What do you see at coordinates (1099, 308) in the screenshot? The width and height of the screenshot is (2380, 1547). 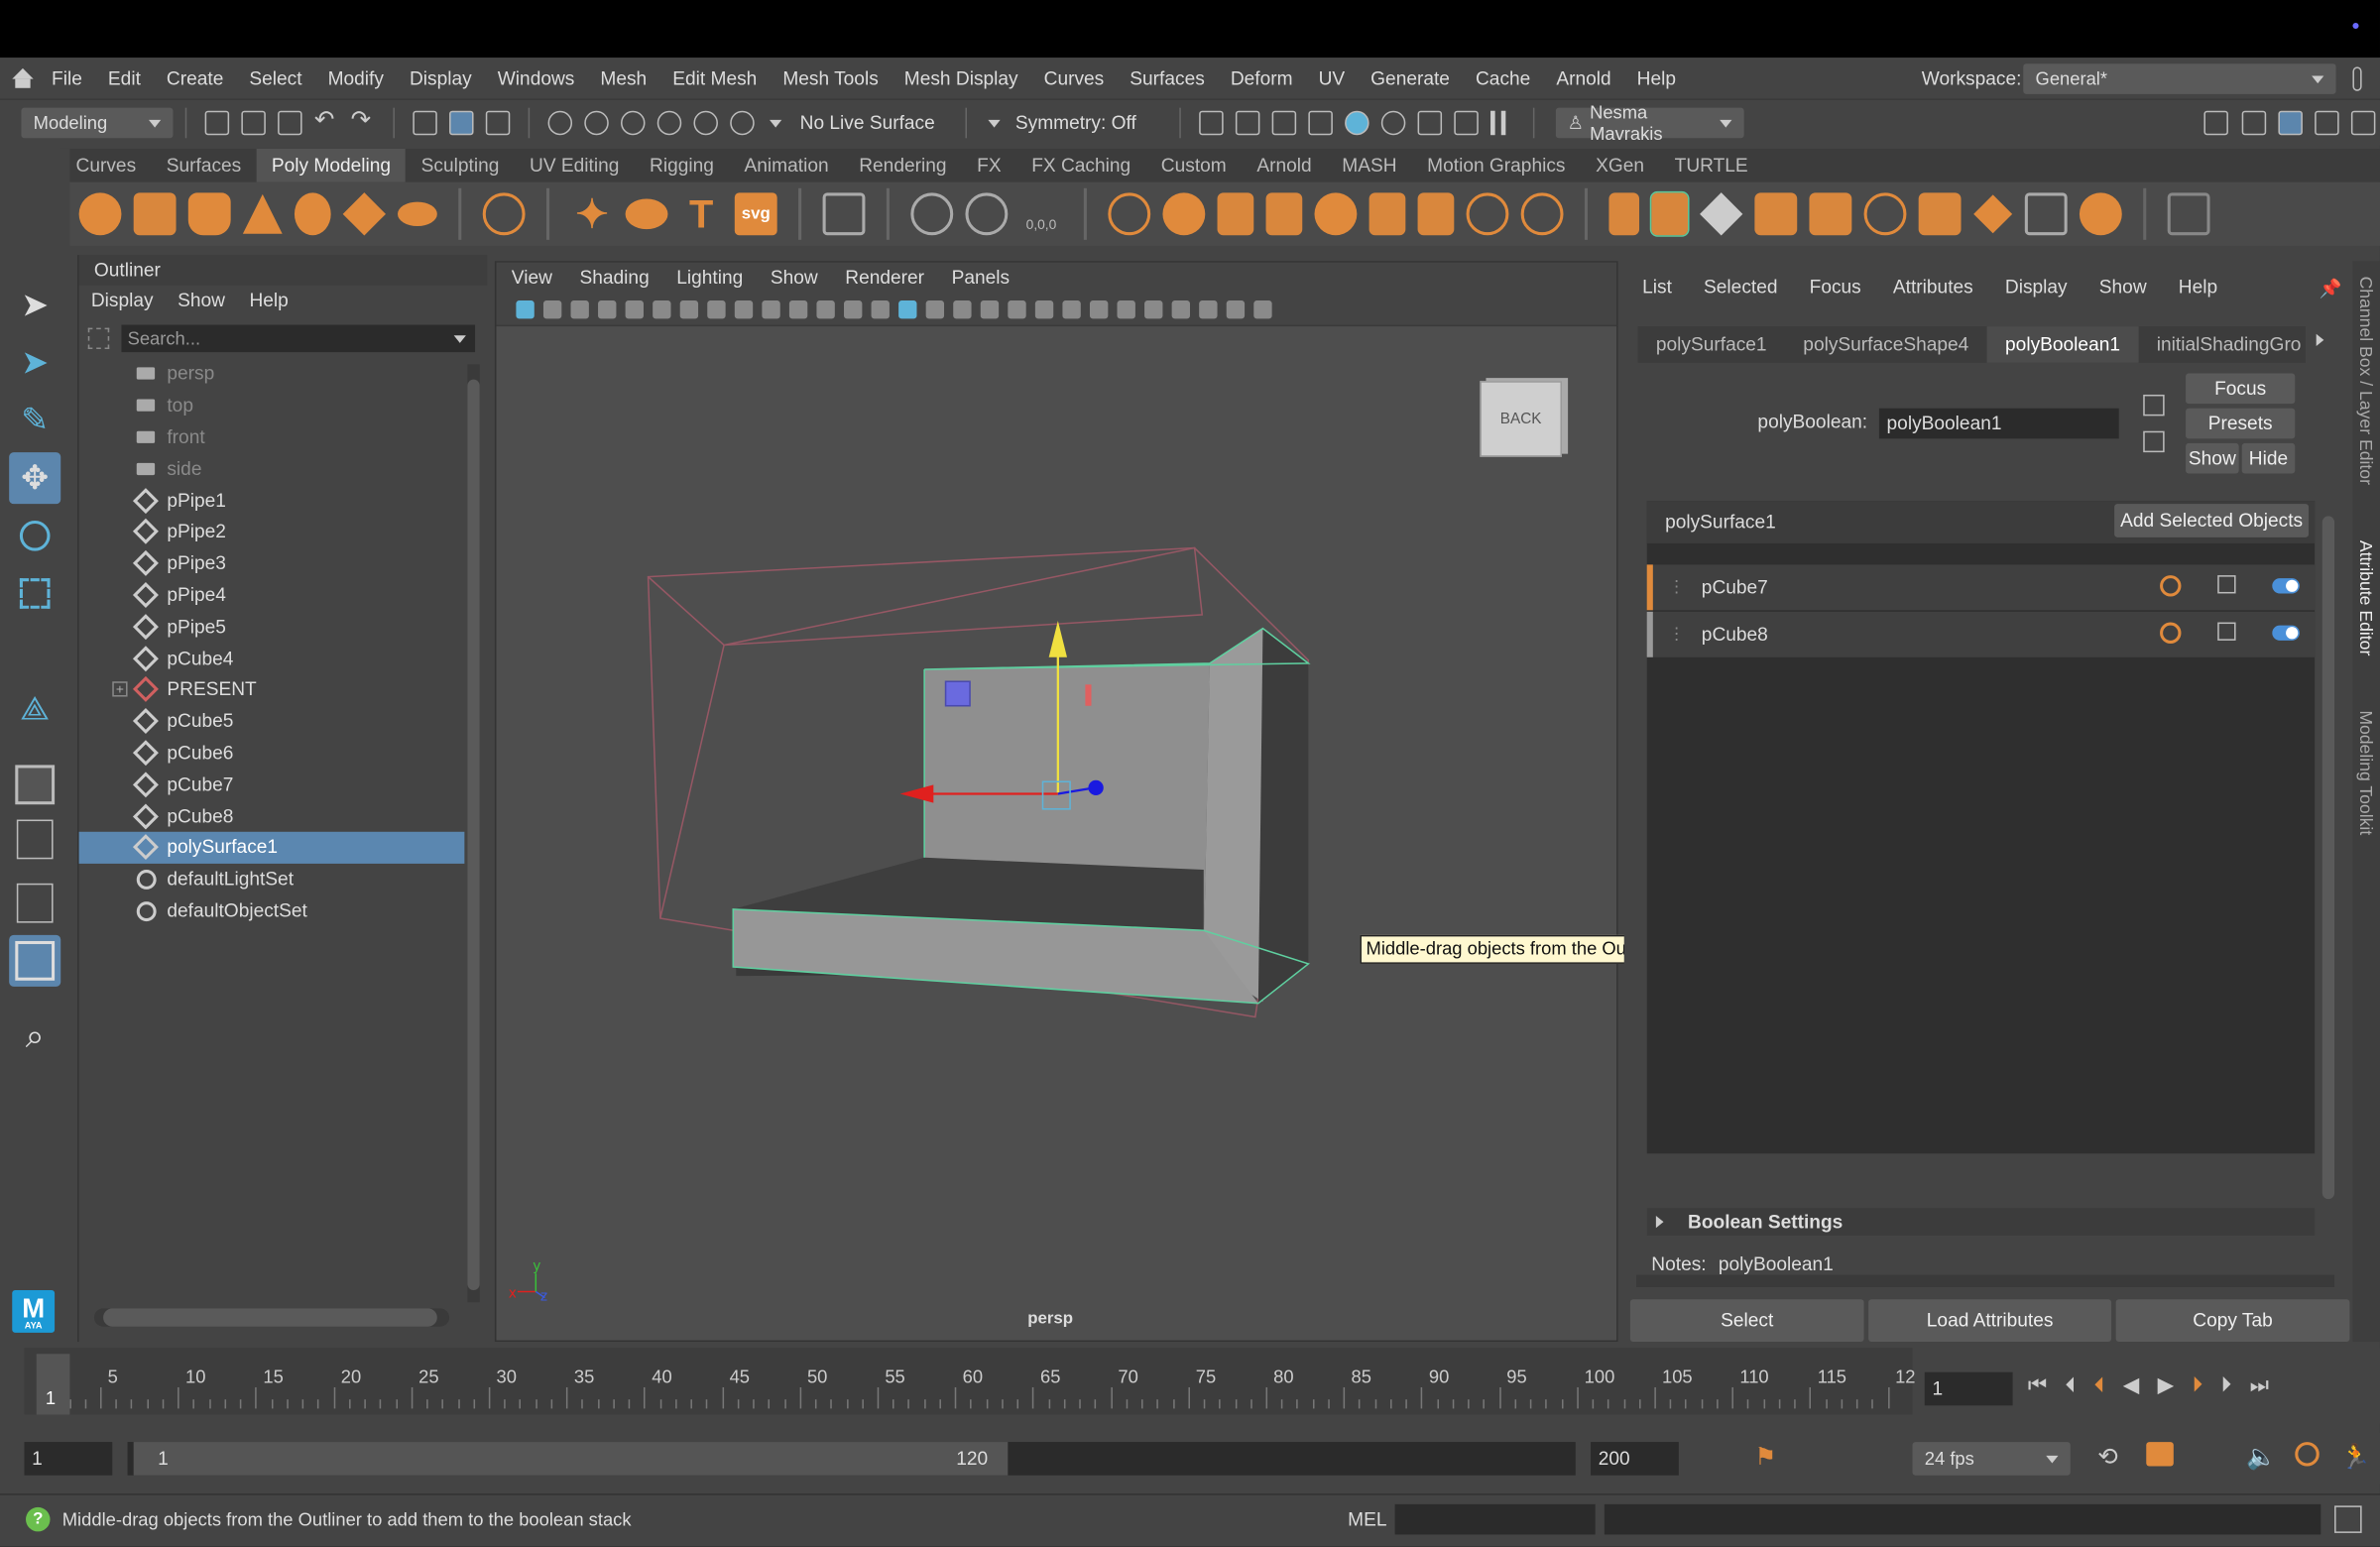 I see `motion-blur-icon` at bounding box center [1099, 308].